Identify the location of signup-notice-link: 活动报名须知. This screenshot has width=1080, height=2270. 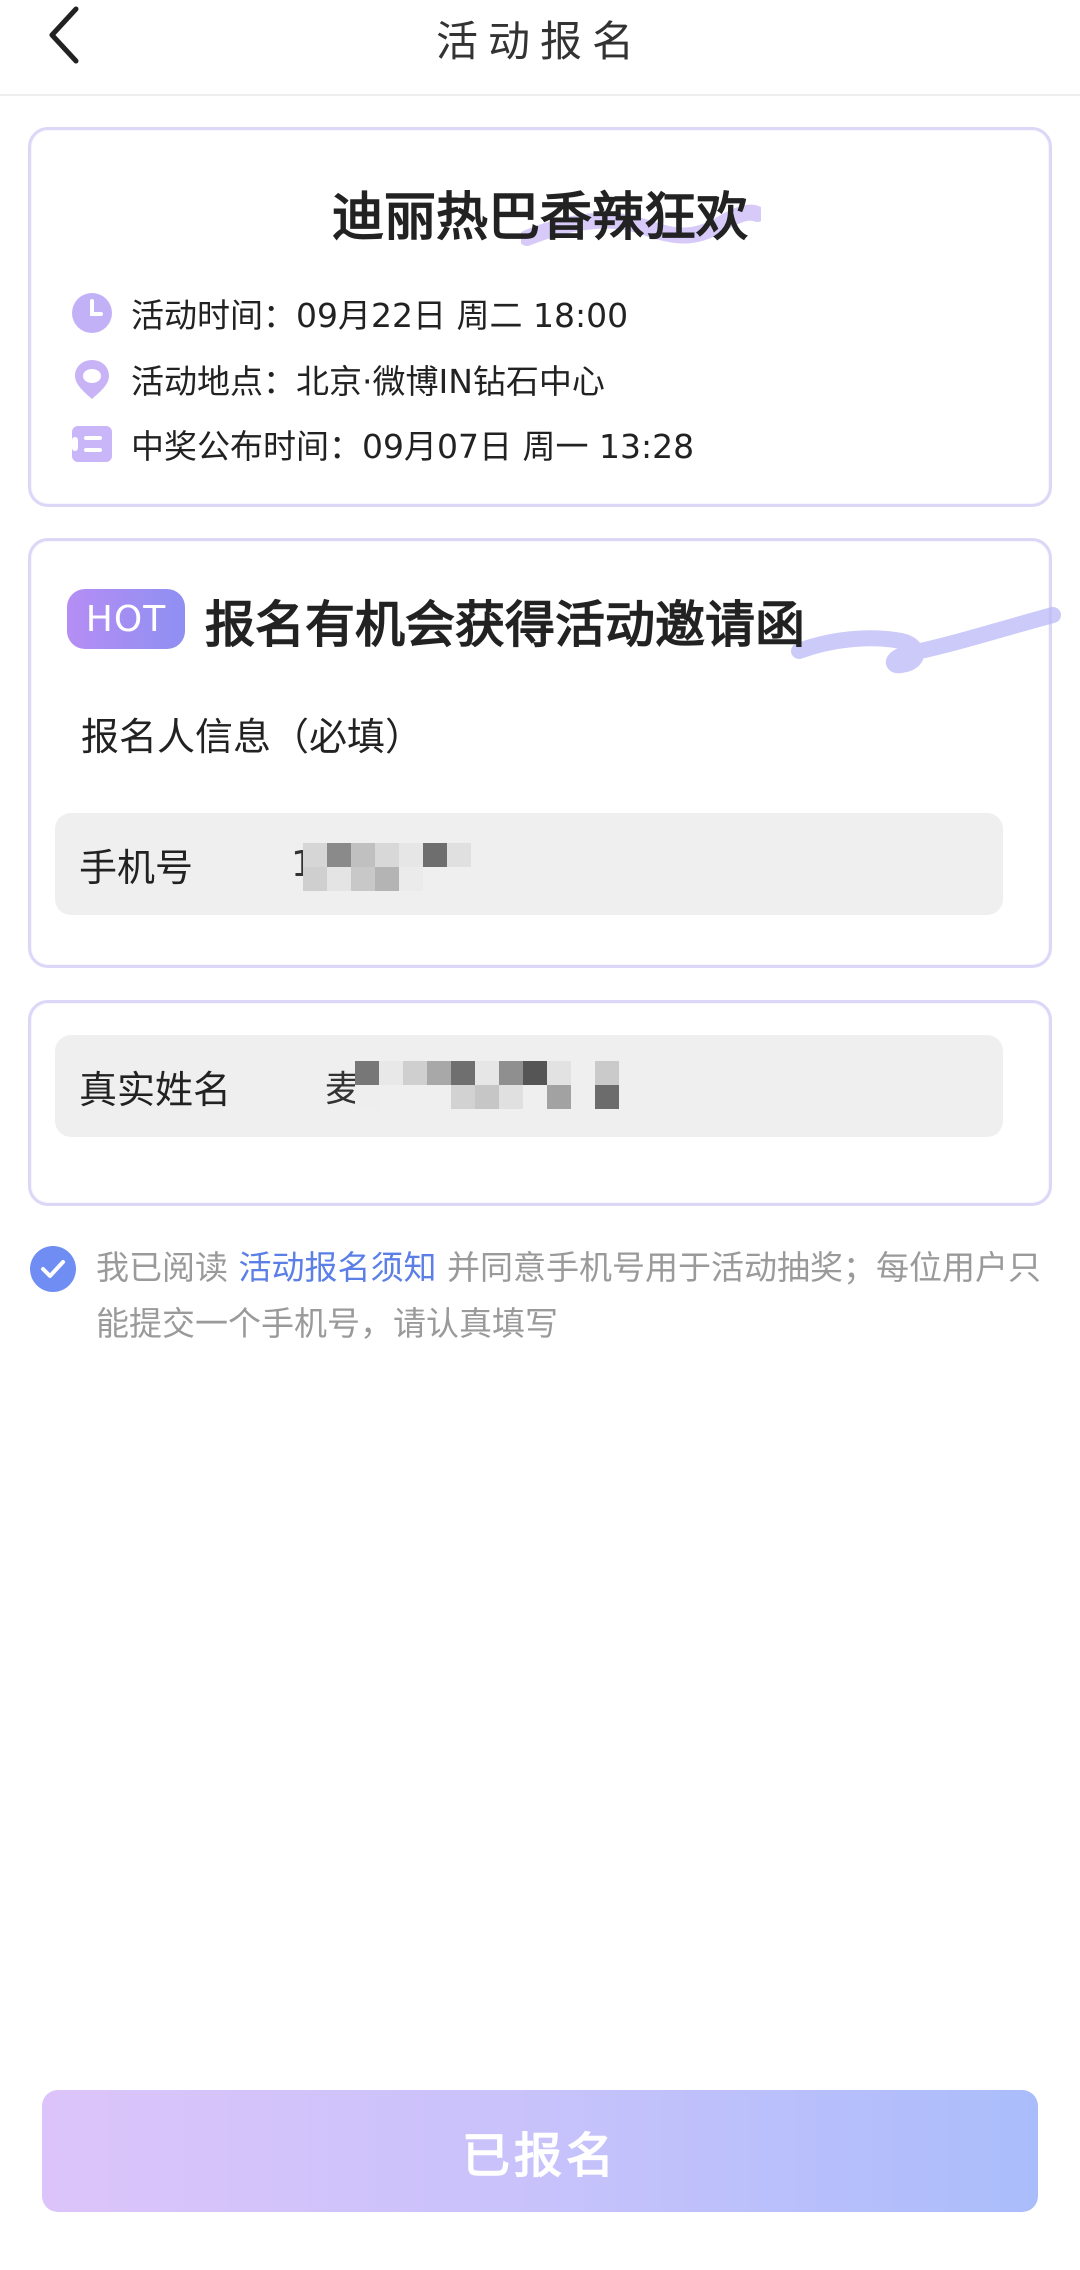
(338, 1267).